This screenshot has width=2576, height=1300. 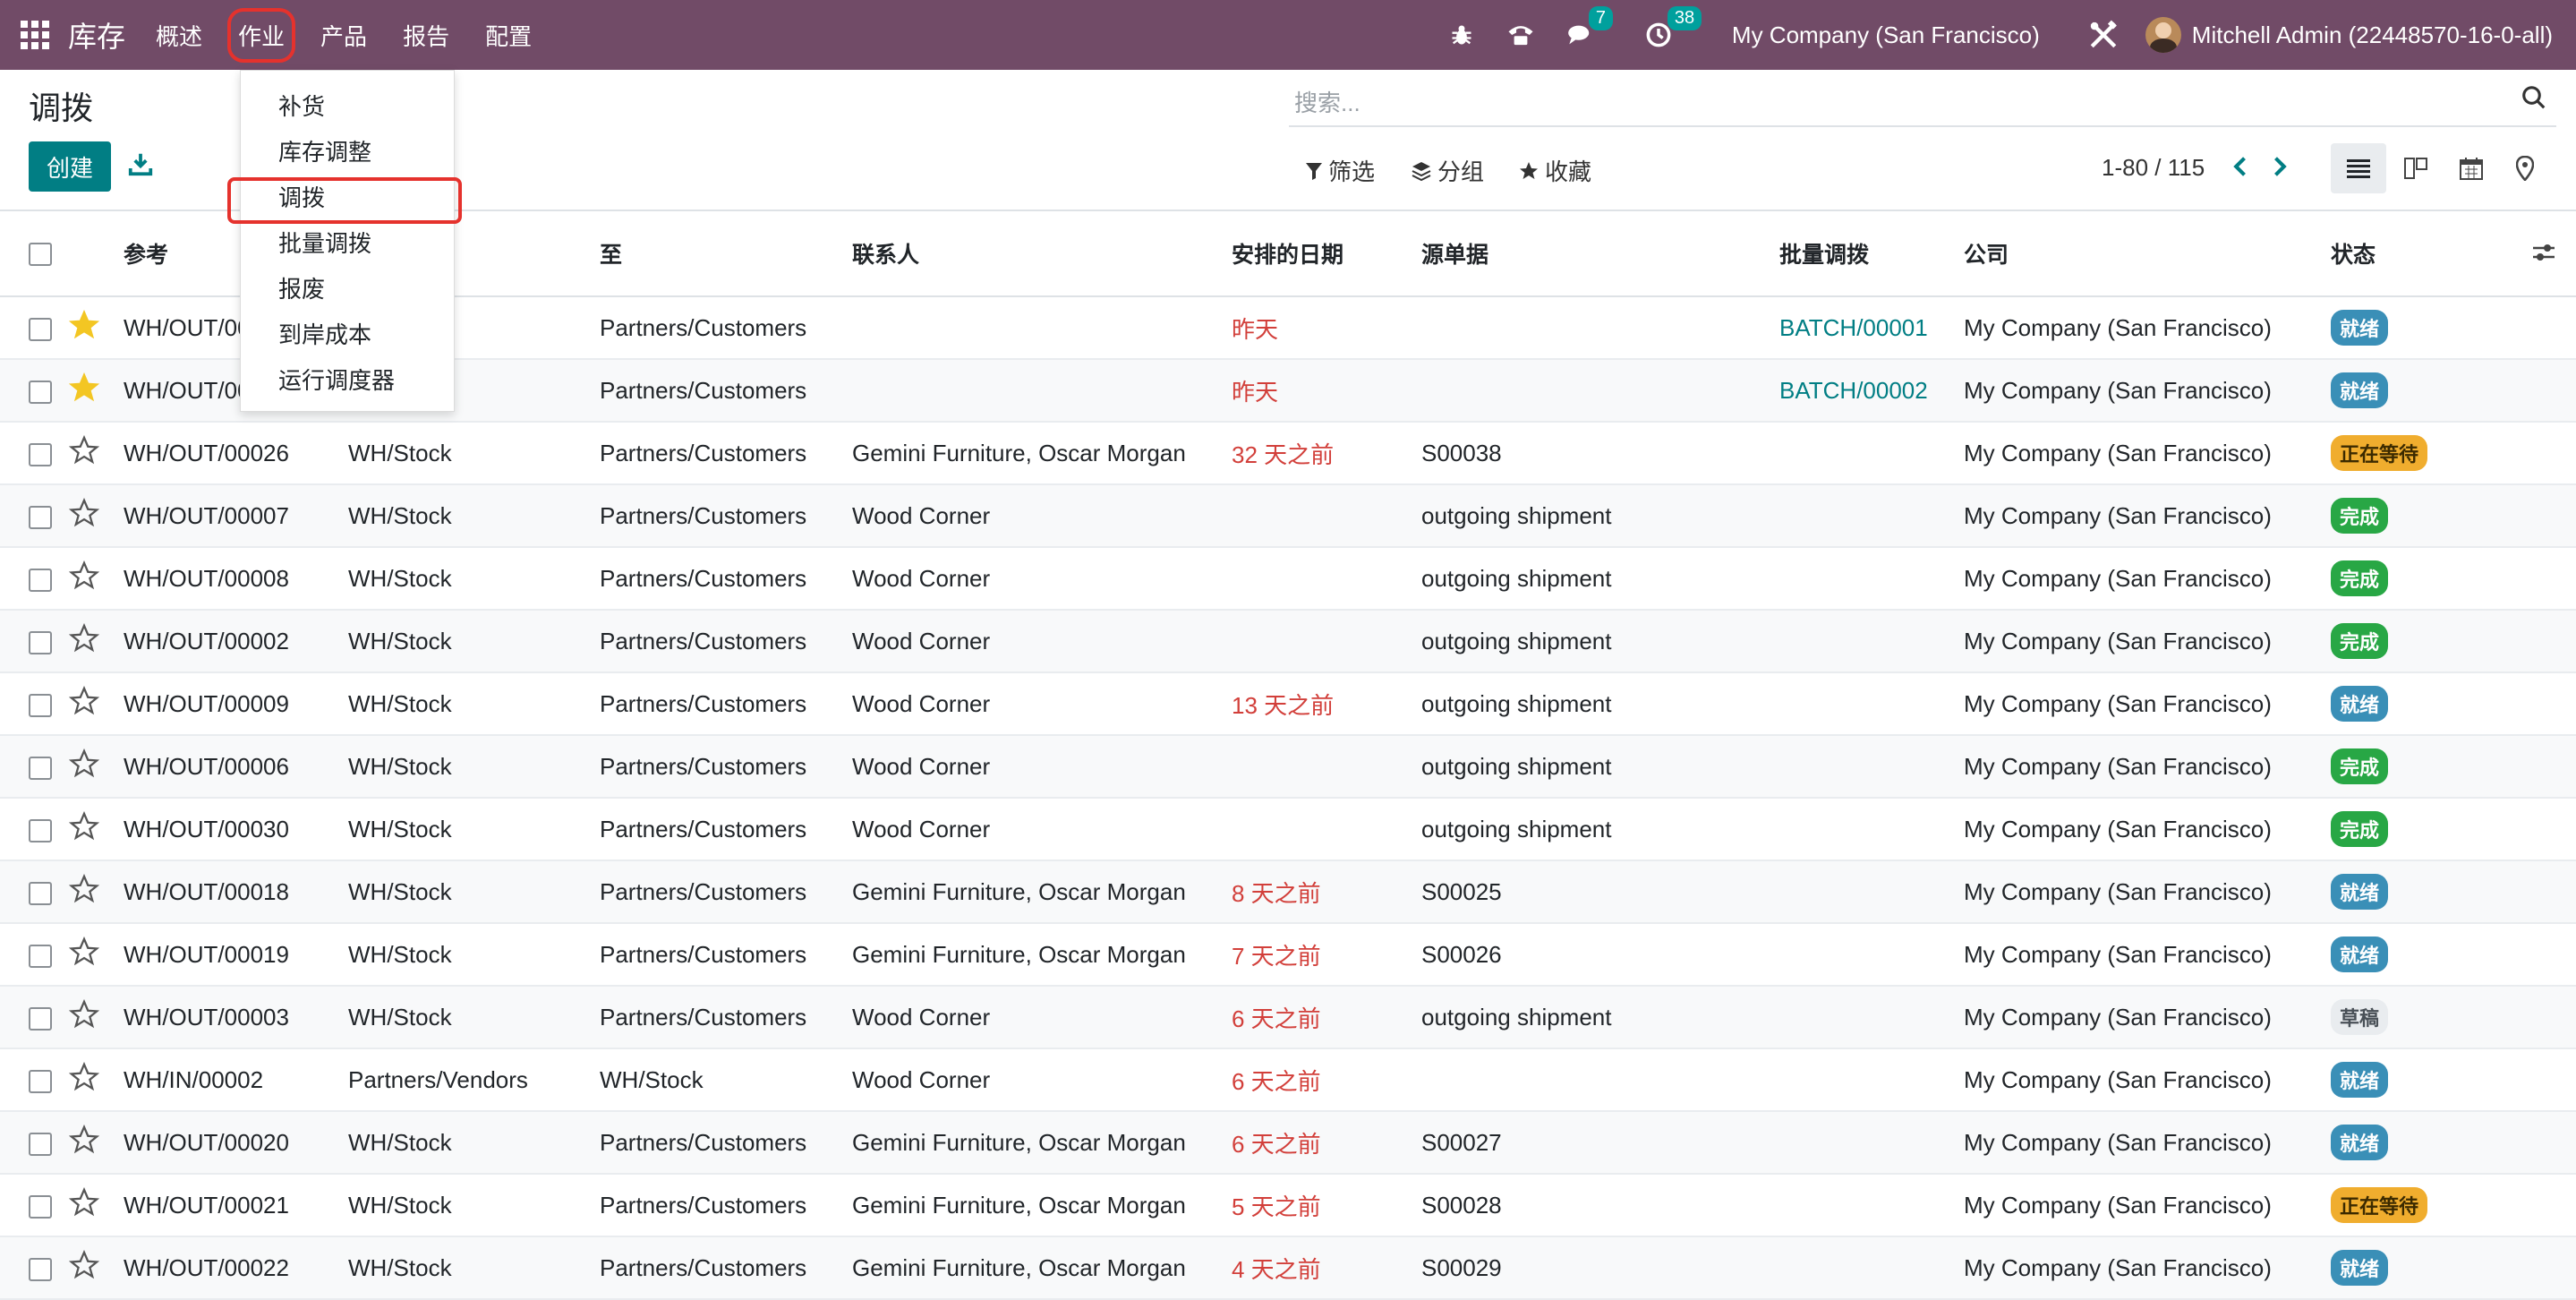 What do you see at coordinates (2416, 168) in the screenshot?
I see `kanban-view-icon` at bounding box center [2416, 168].